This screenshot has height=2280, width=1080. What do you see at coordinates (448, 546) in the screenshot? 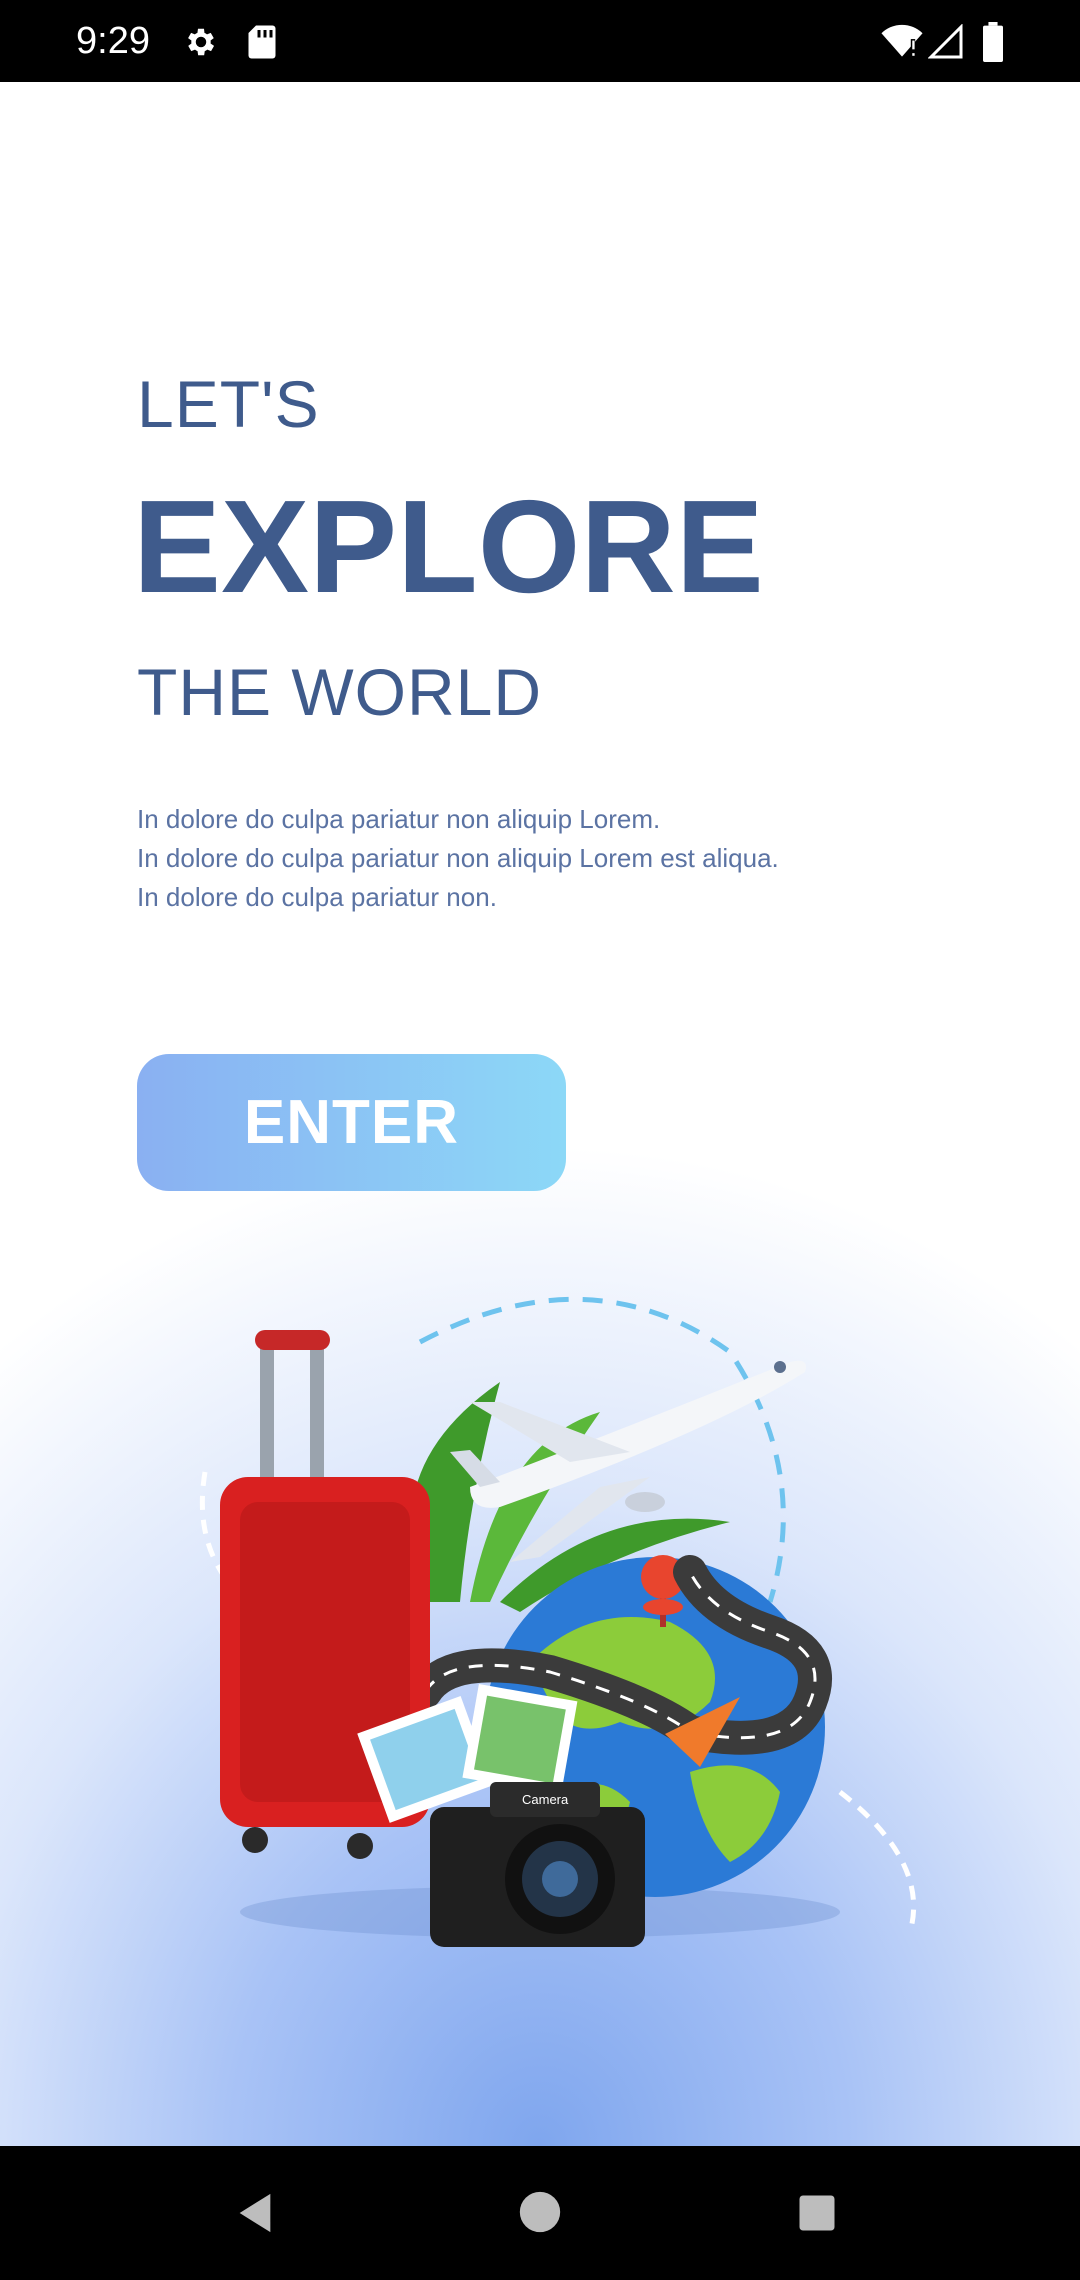
I see `headline-explore: EXPLORE` at bounding box center [448, 546].